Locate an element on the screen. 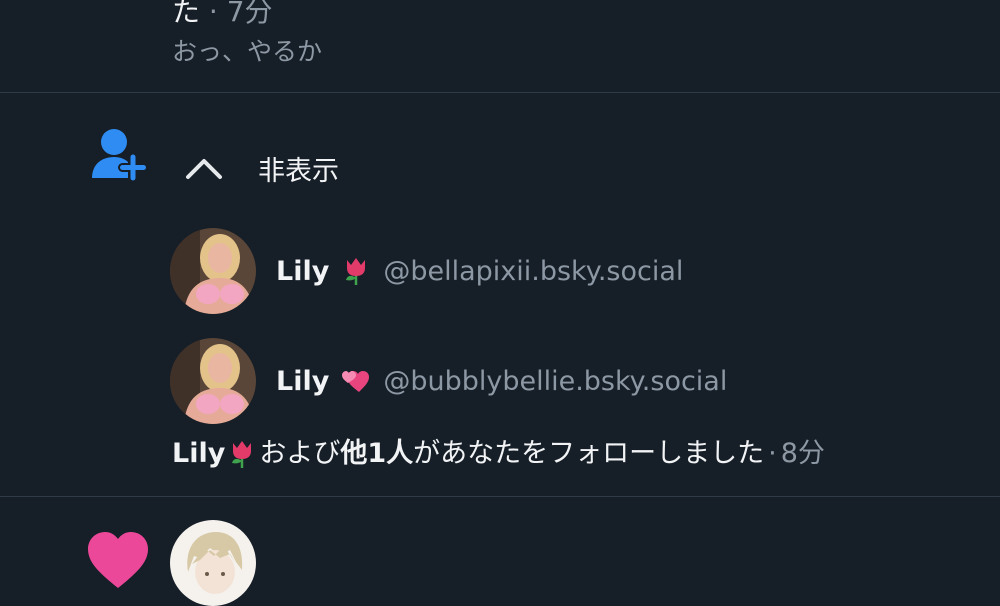 This screenshot has width=1000, height=606. person-plus-icon is located at coordinates (119, 155).